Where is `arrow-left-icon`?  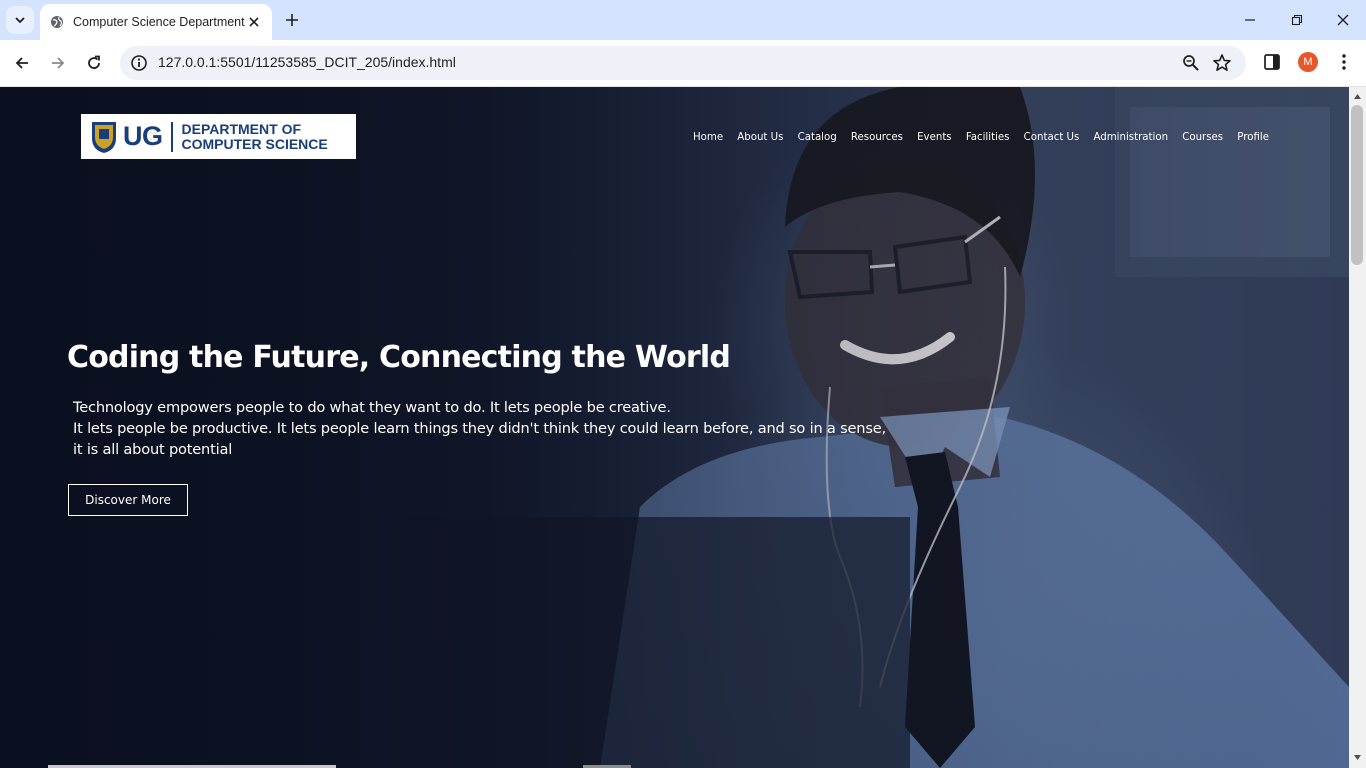
arrow-left-icon is located at coordinates (21, 63).